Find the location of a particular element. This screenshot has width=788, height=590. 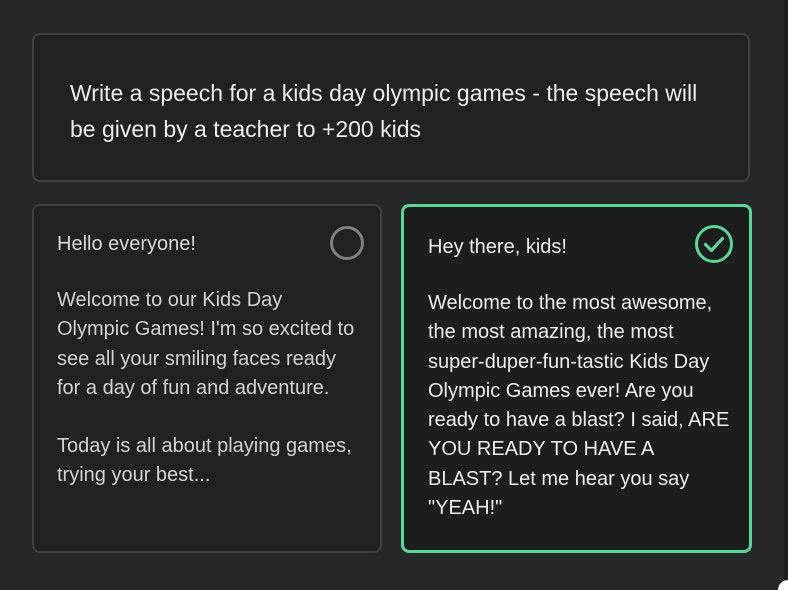

window-edge is located at coordinates (786, 295).